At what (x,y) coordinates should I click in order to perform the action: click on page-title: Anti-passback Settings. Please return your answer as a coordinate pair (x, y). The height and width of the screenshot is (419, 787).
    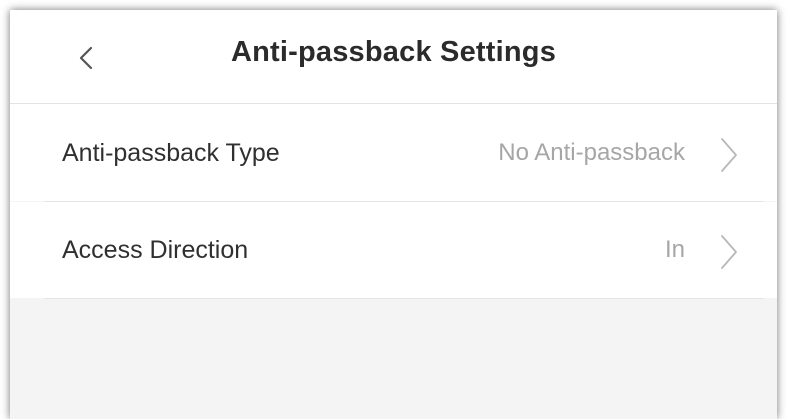
    Looking at the image, I should click on (393, 52).